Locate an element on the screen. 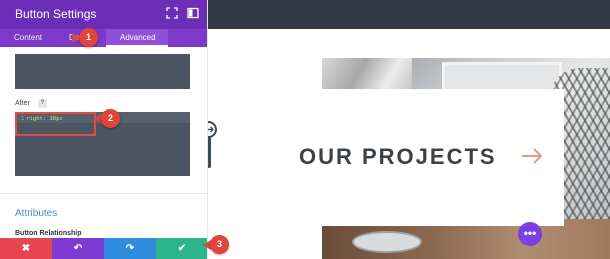 The height and width of the screenshot is (259, 610). button-relationship-label: Button Relationship is located at coordinates (48, 233).